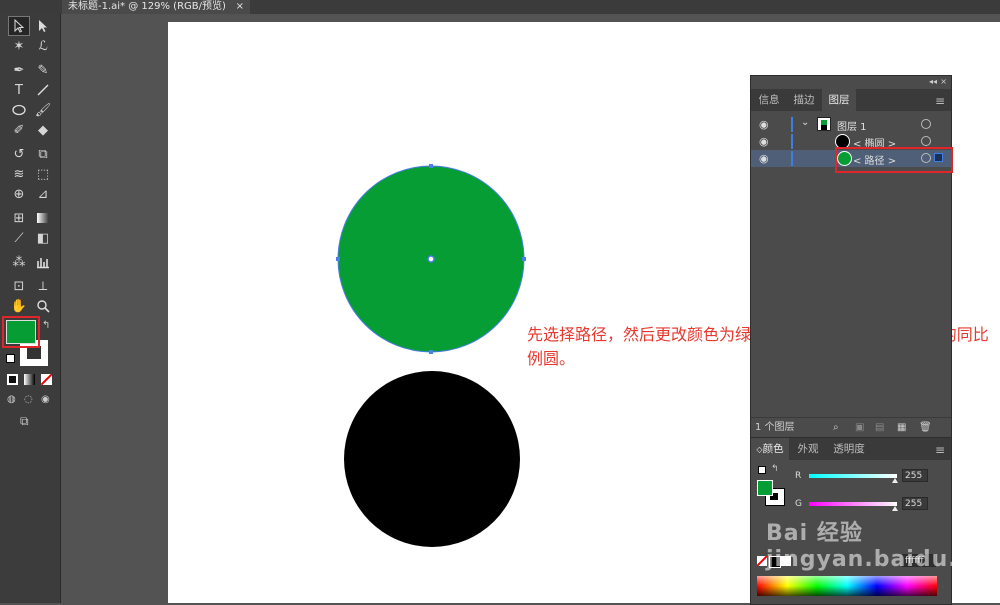 Image resolution: width=1000 pixels, height=605 pixels. Describe the element at coordinates (852, 127) in the screenshot. I see `layer-label: 图层 1` at that location.